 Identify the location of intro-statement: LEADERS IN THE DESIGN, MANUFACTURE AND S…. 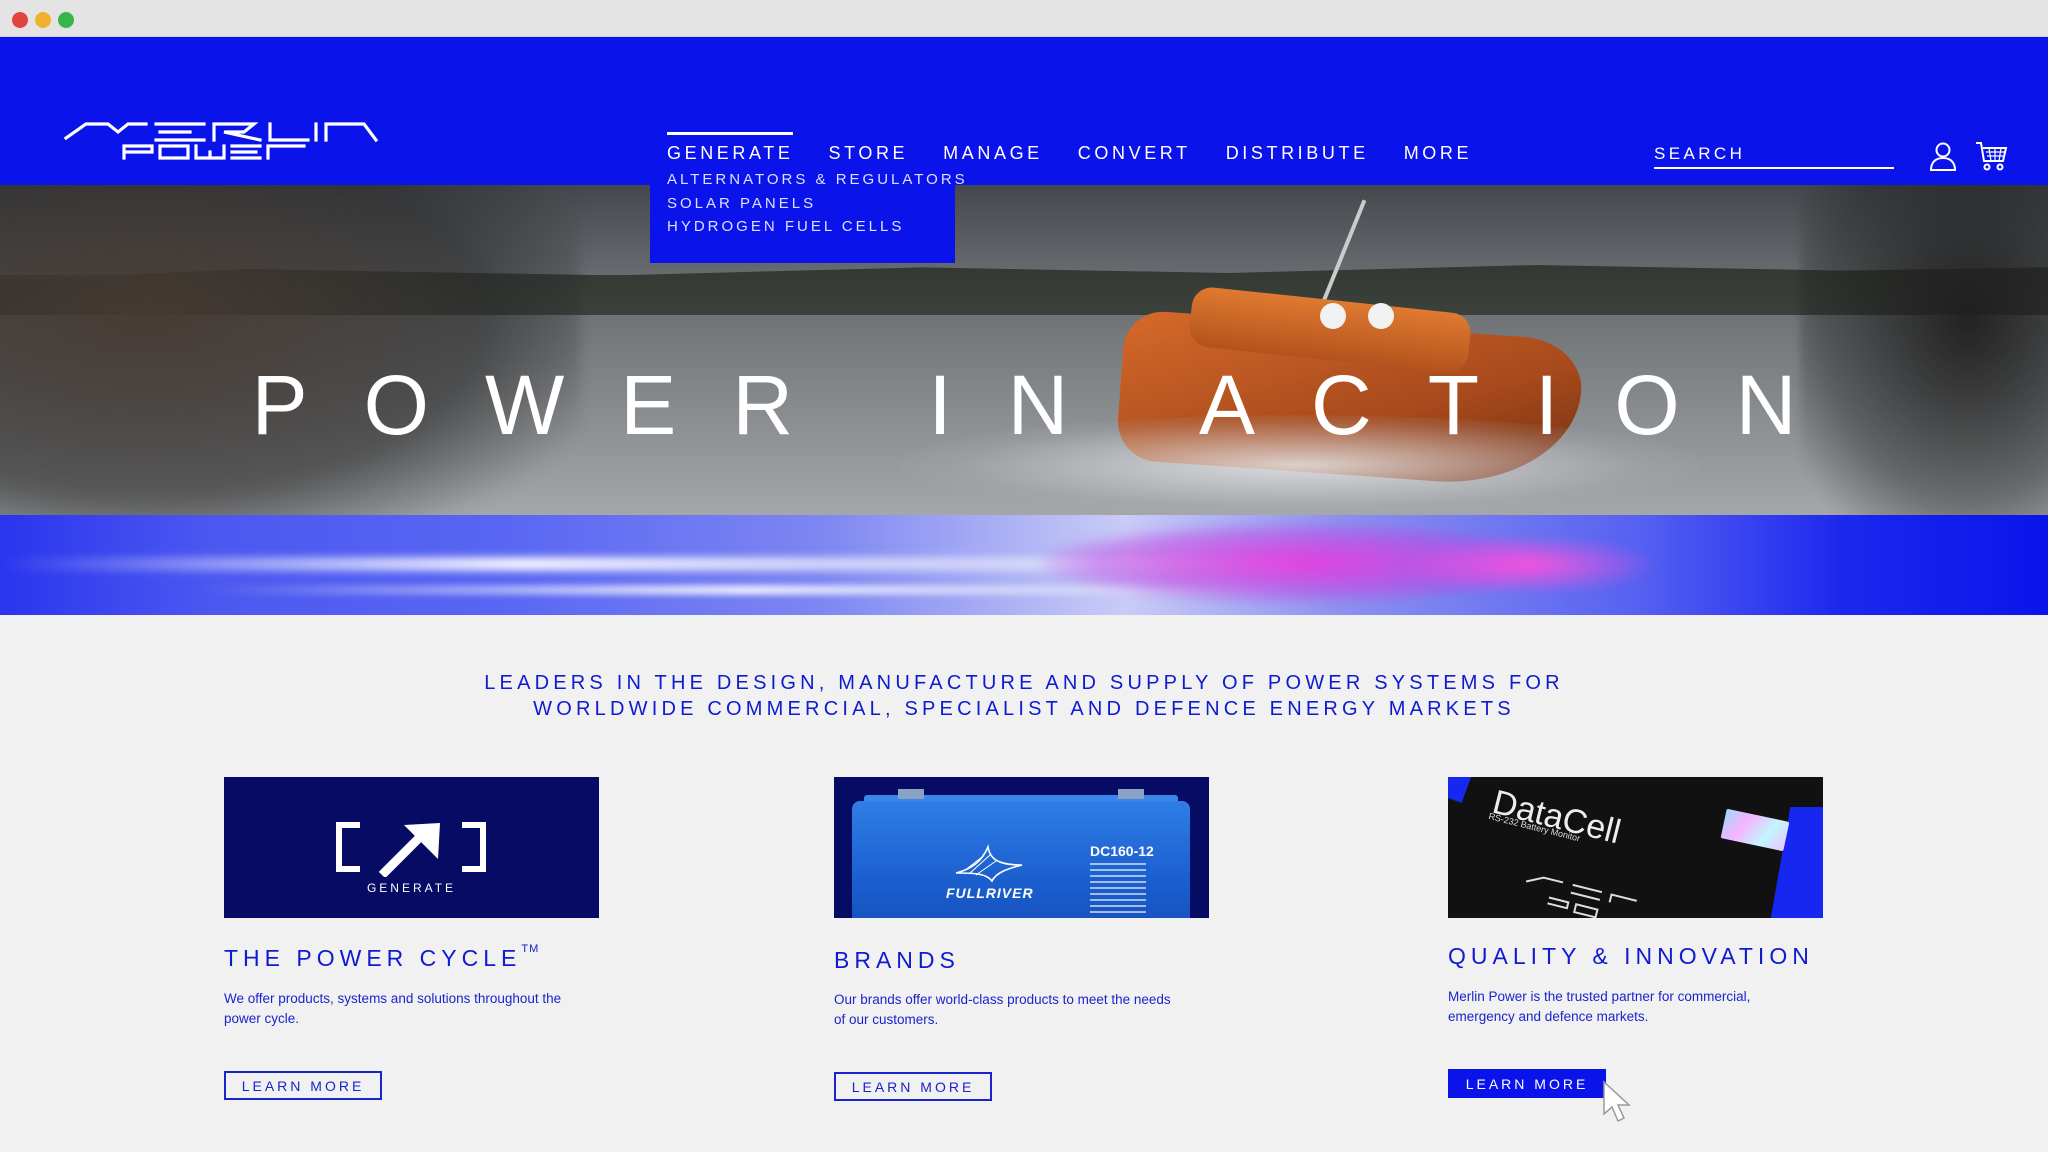
(1024, 696).